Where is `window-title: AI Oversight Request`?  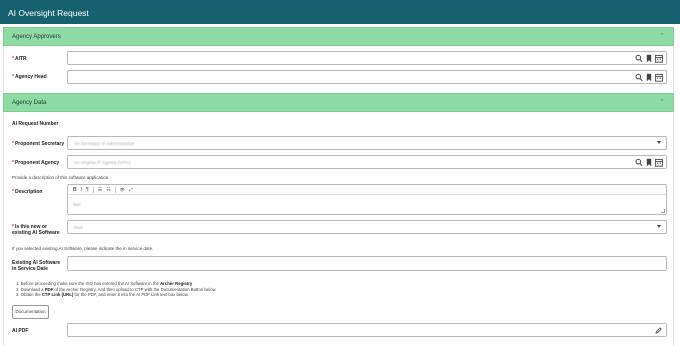 window-title: AI Oversight Request is located at coordinates (48, 13).